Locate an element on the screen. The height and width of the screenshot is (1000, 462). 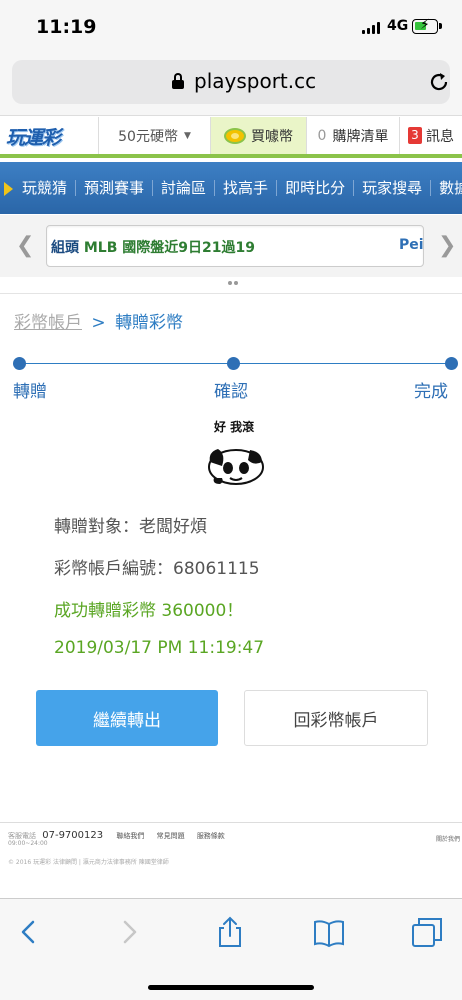
breadcrumb-current: 轉贈彩幣 is located at coordinates (149, 323).